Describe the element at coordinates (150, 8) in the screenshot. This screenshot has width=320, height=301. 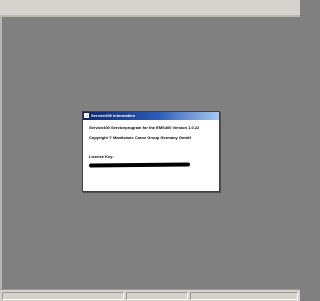
I see `toolbar-area` at that location.